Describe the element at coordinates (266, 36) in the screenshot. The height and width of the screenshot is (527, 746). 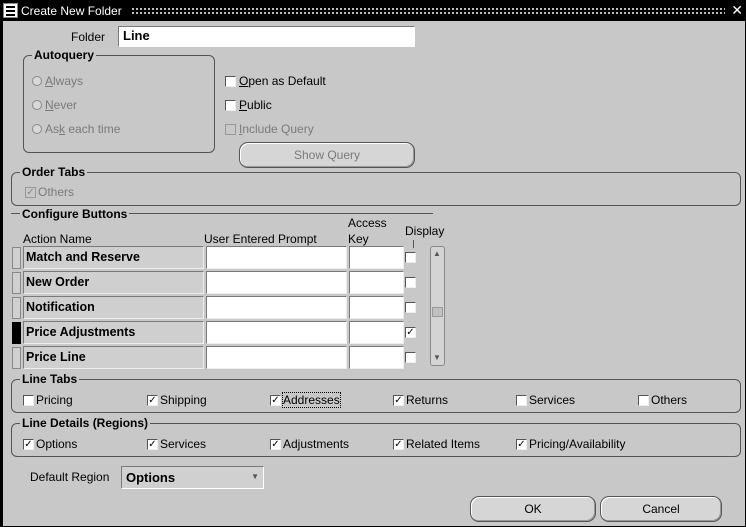
I see `folder-name-input: Line` at that location.